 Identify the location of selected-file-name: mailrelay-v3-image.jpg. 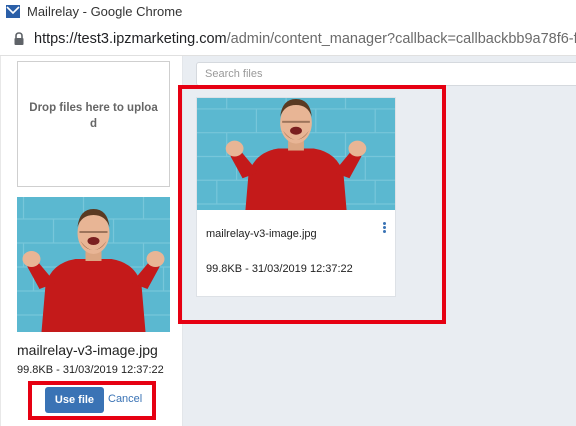
(87, 350).